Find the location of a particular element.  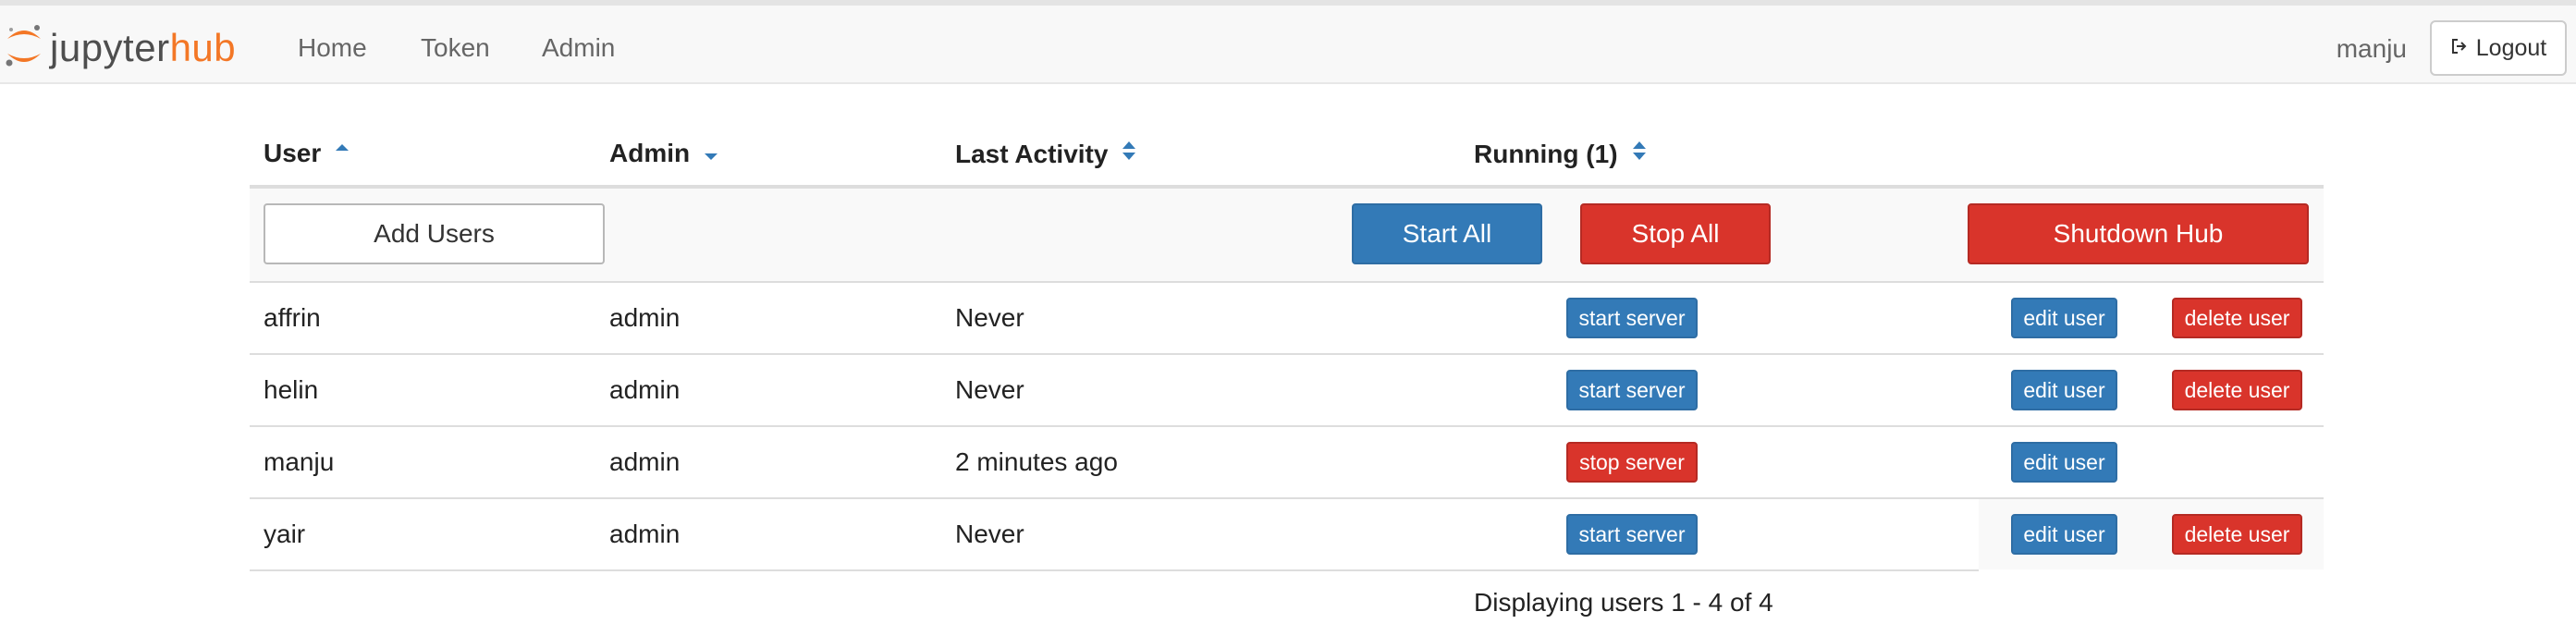

user-name: affrin is located at coordinates (292, 317).